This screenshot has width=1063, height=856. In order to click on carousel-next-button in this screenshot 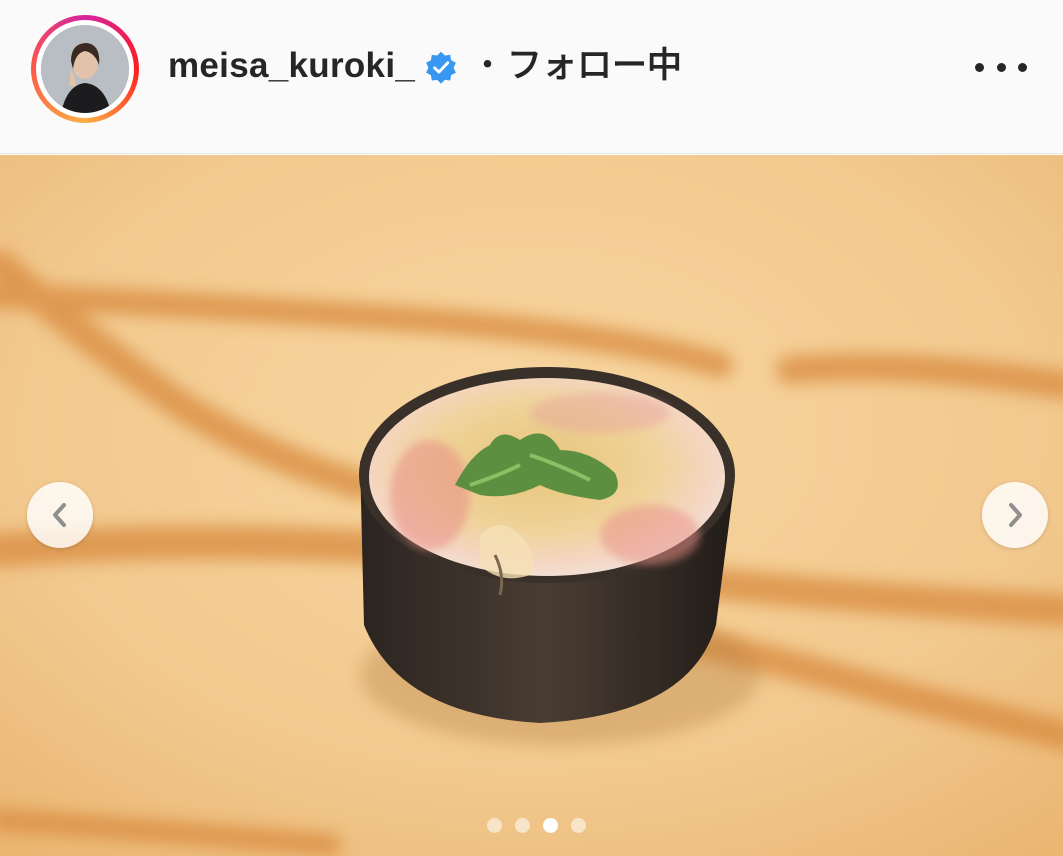, I will do `click(1015, 515)`.